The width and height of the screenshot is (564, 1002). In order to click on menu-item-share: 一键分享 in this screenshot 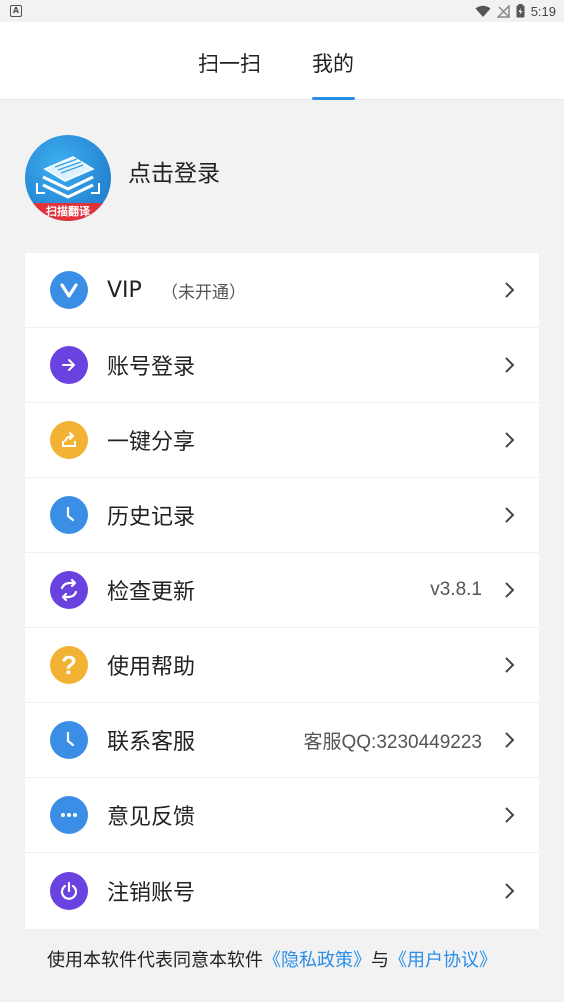, I will do `click(282, 440)`.